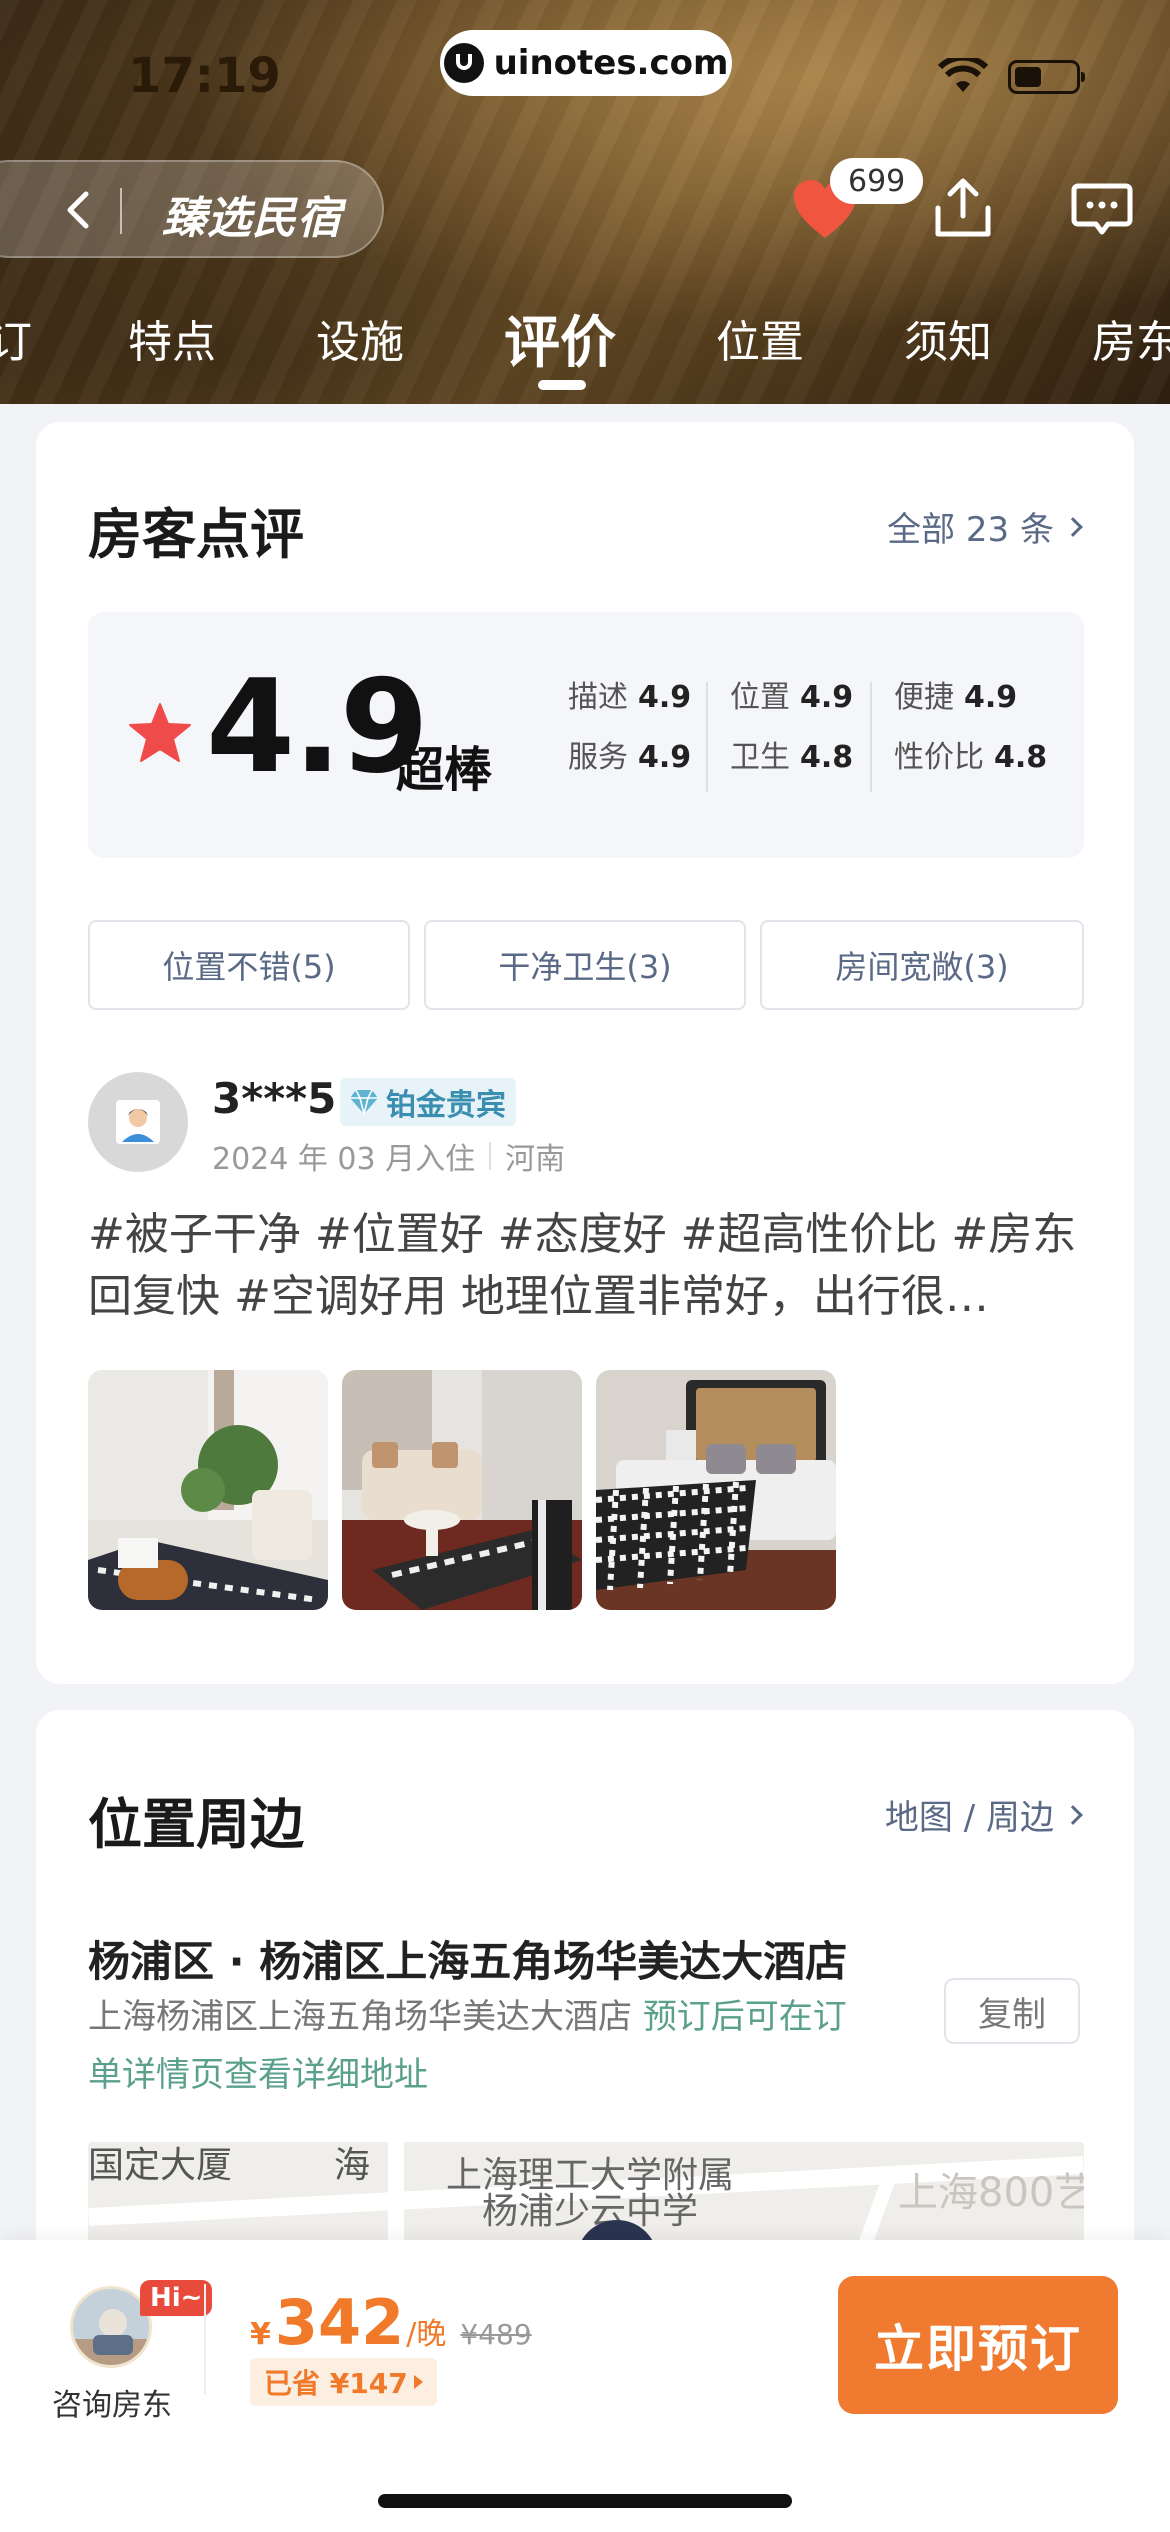 This screenshot has width=1170, height=2532. Describe the element at coordinates (760, 338) in the screenshot. I see `tab-location: 位置` at that location.